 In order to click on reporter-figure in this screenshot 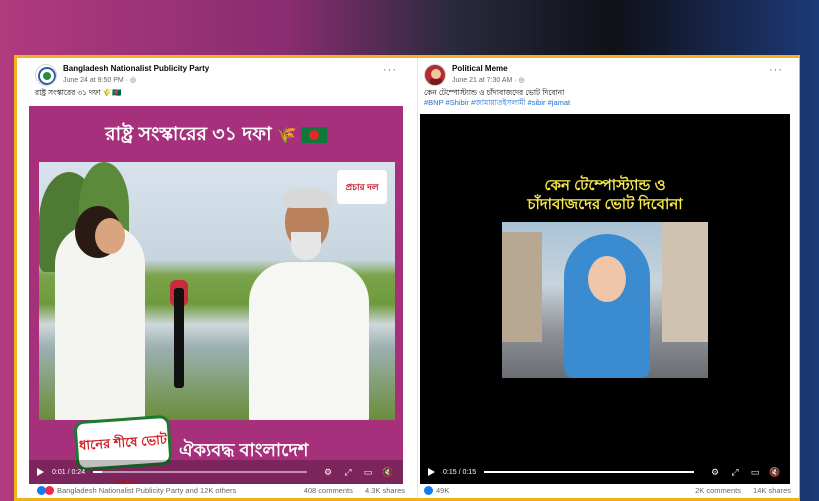, I will do `click(100, 313)`.